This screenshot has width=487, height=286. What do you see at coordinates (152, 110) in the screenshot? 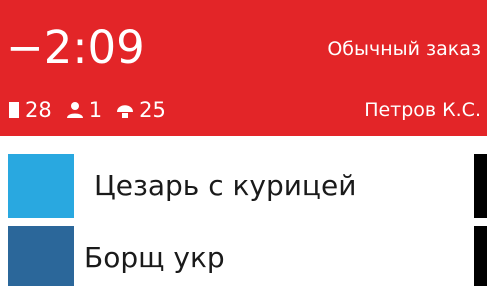
I see `items-count: 25` at bounding box center [152, 110].